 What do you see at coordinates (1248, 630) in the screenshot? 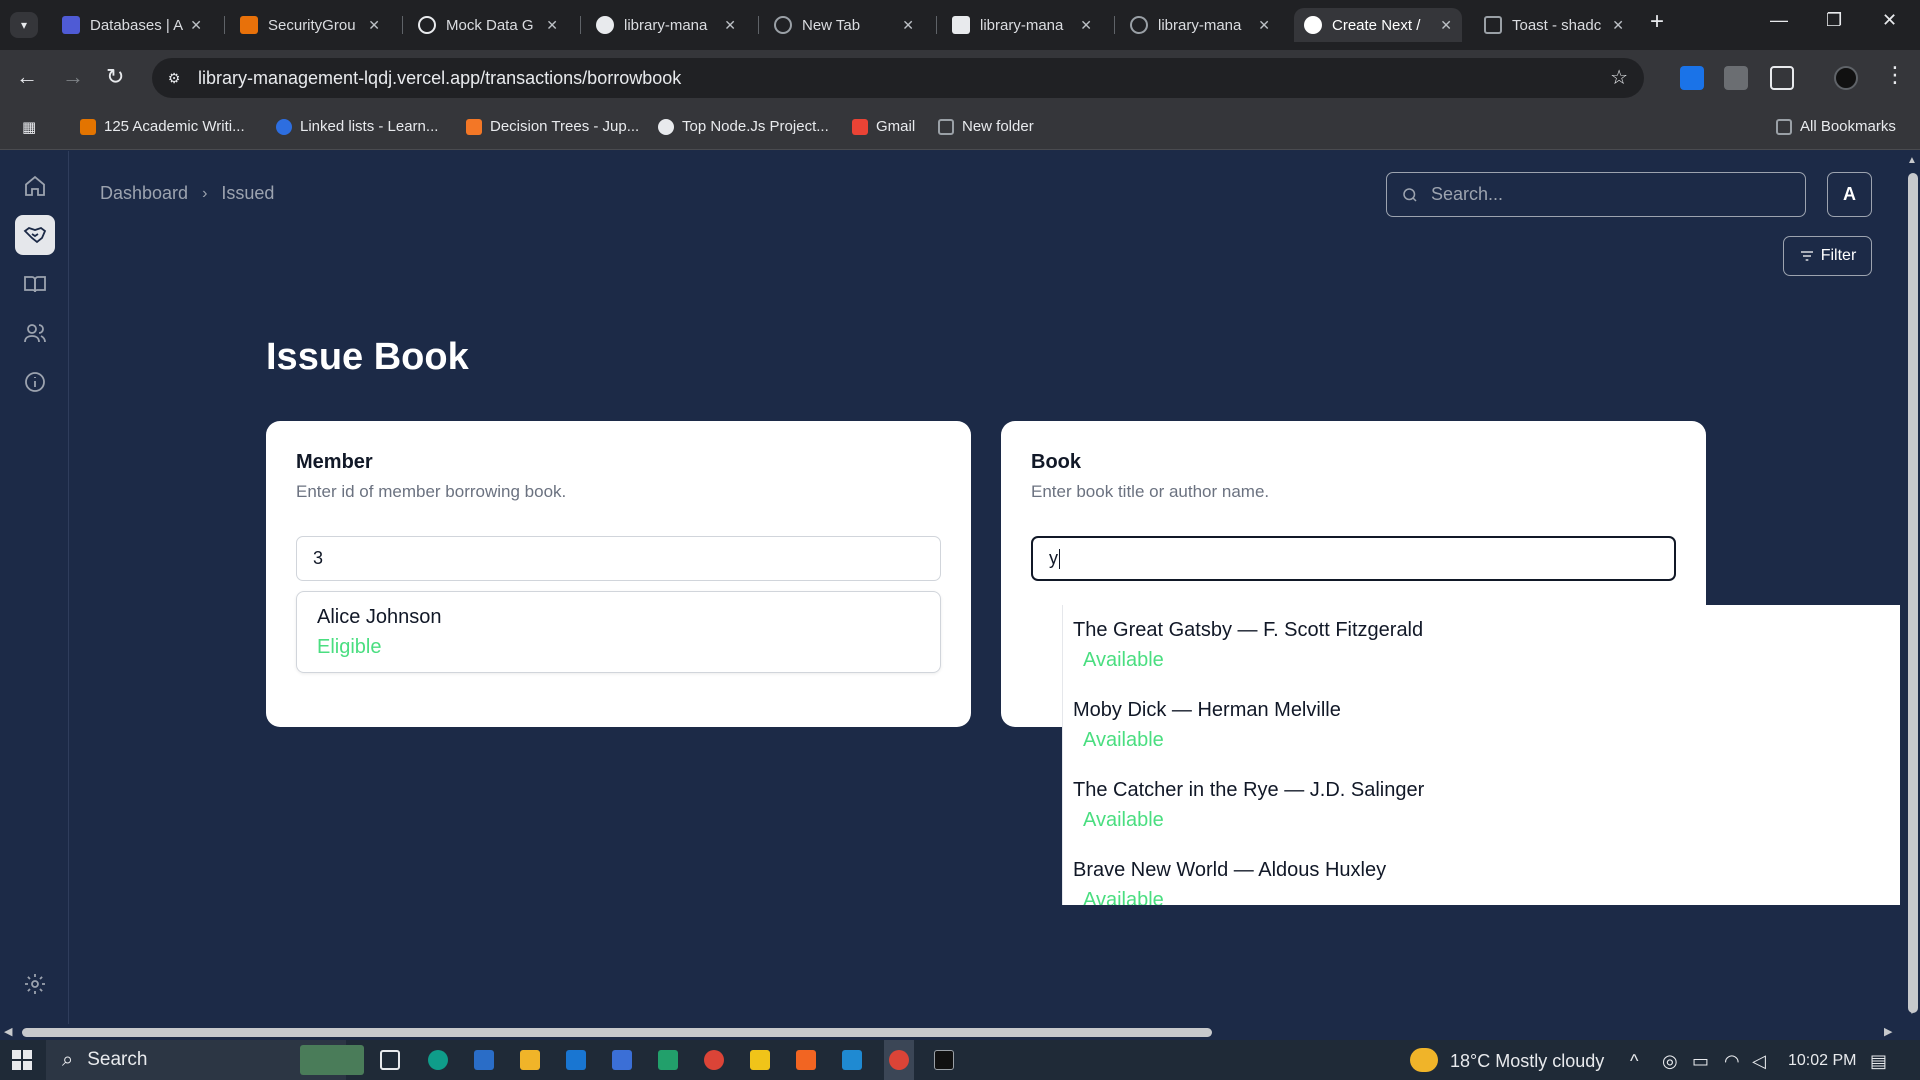
I see `book-suggestion-title: The Great Gatsby — F. Scott Fitzgerald` at bounding box center [1248, 630].